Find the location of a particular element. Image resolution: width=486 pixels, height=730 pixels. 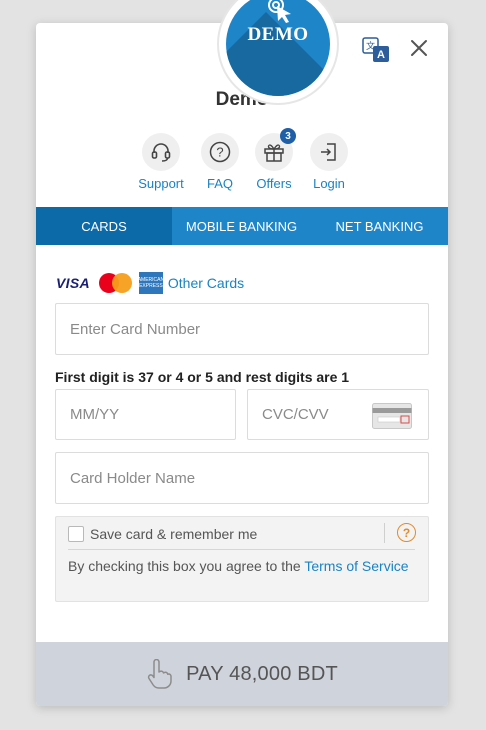

close-icon is located at coordinates (419, 48).